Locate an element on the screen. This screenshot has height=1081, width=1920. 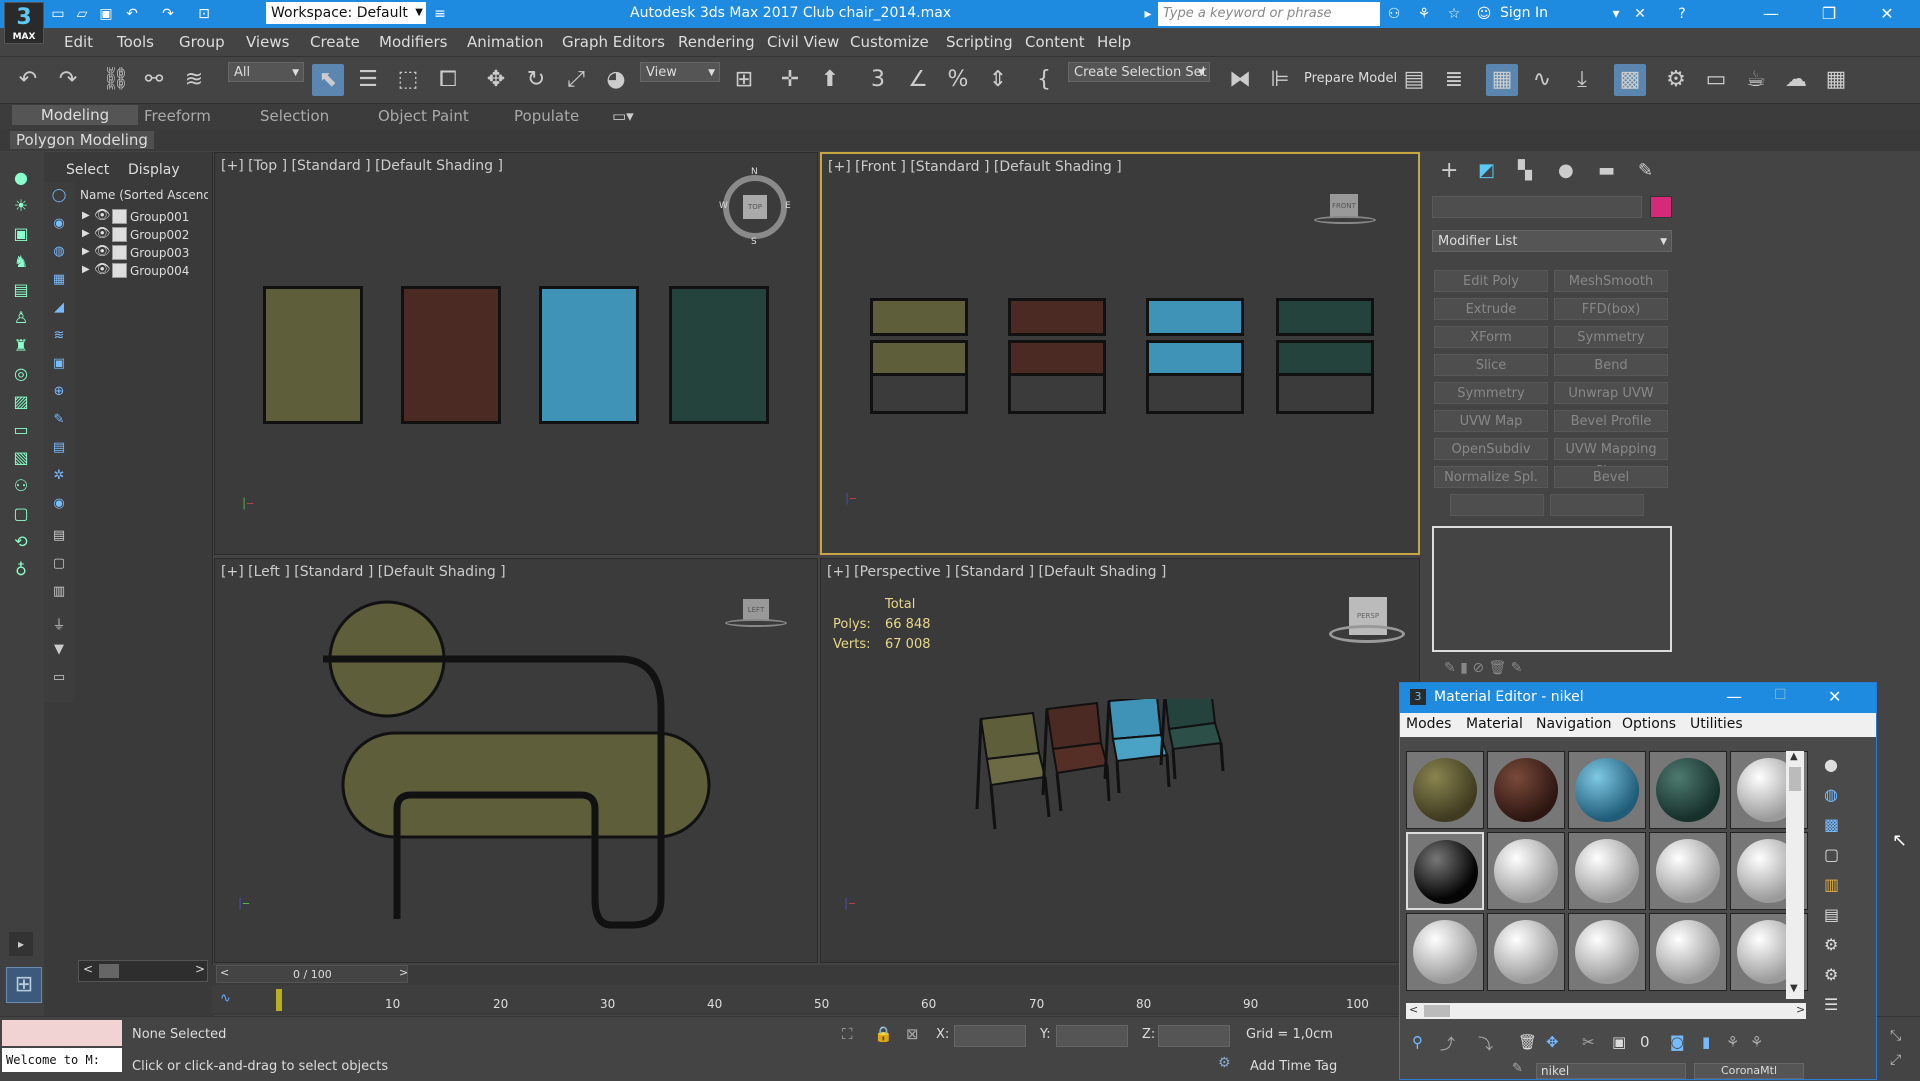
helper-icon: ♞ is located at coordinates (21, 262).